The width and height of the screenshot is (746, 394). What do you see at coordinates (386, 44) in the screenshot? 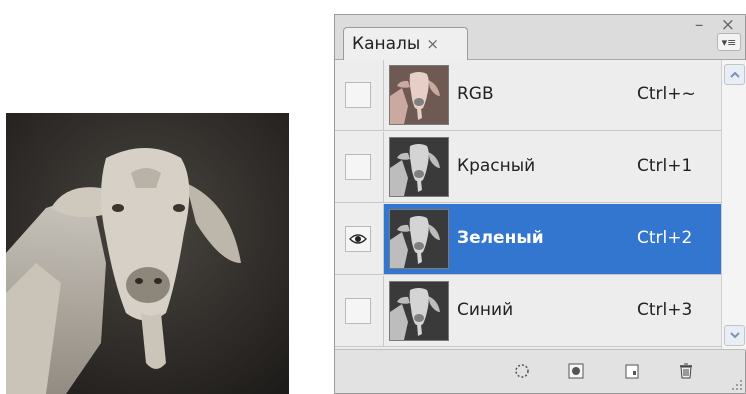
I see `tab-label: Каналы` at bounding box center [386, 44].